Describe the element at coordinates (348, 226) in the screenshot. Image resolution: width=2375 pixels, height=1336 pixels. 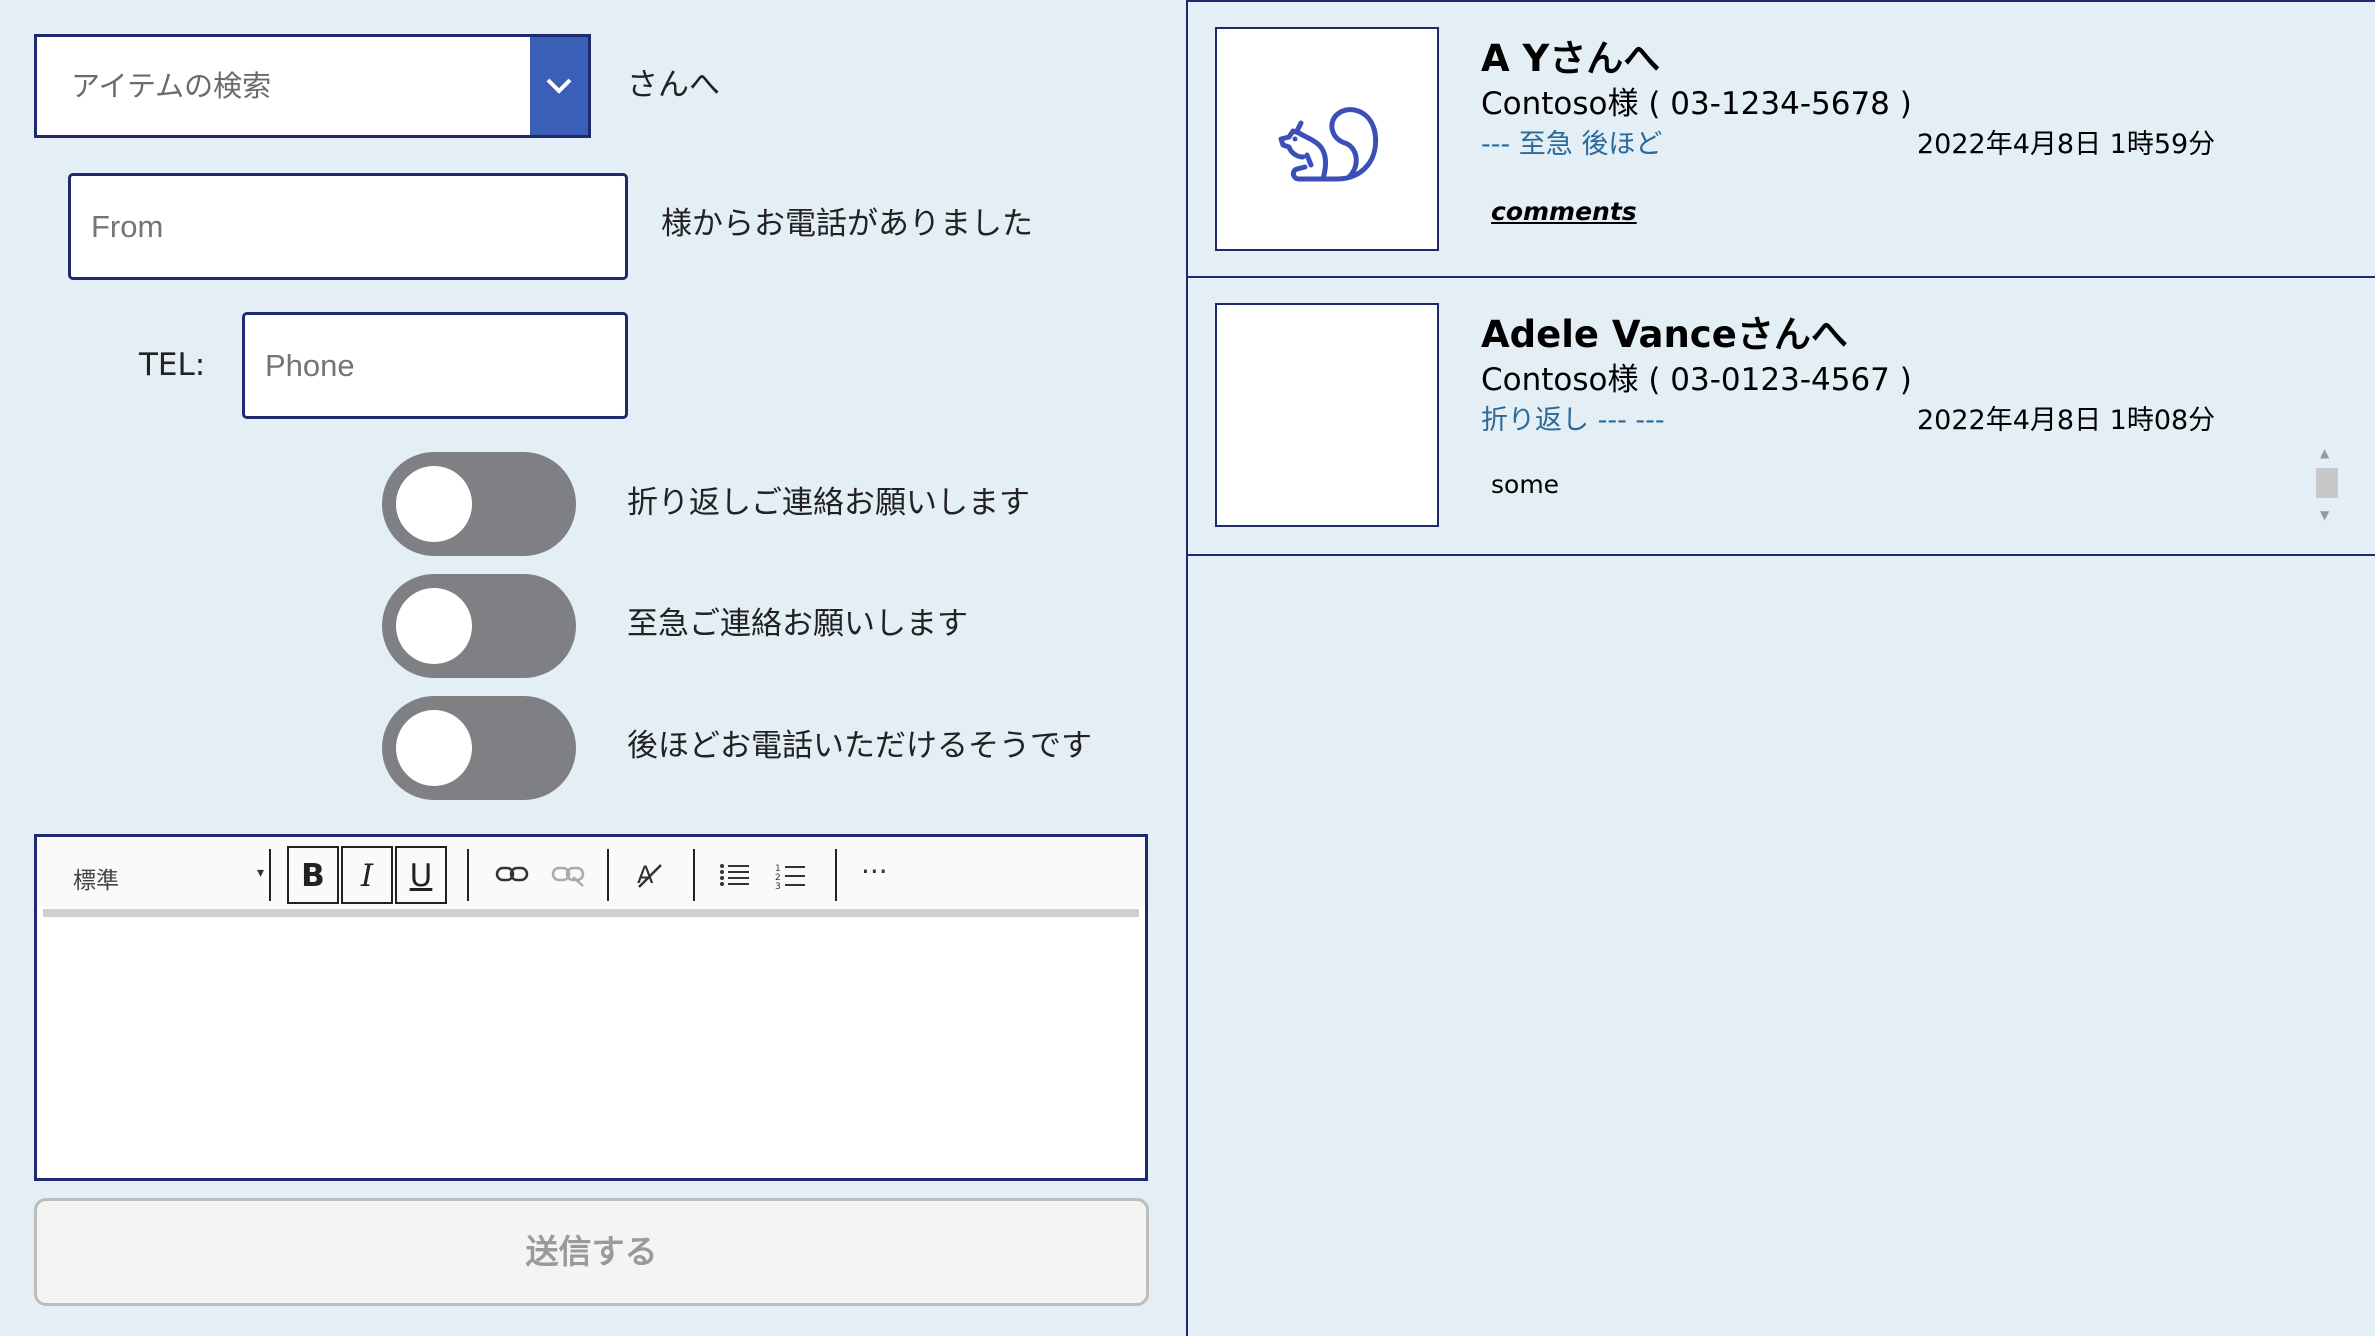
I see `from-input` at that location.